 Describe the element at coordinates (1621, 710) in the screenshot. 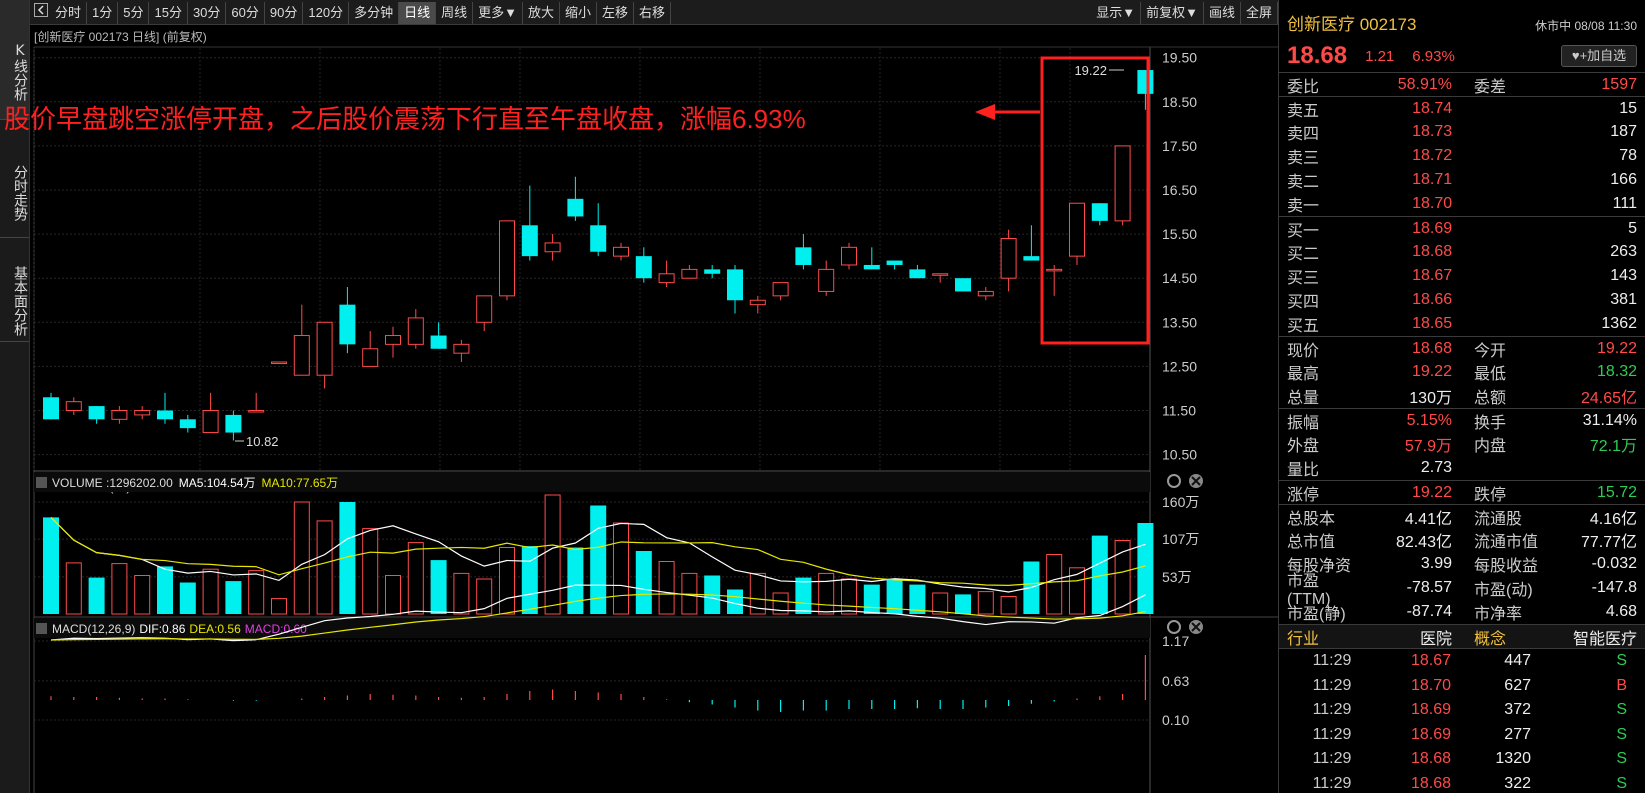

I see `tick-side: S` at that location.